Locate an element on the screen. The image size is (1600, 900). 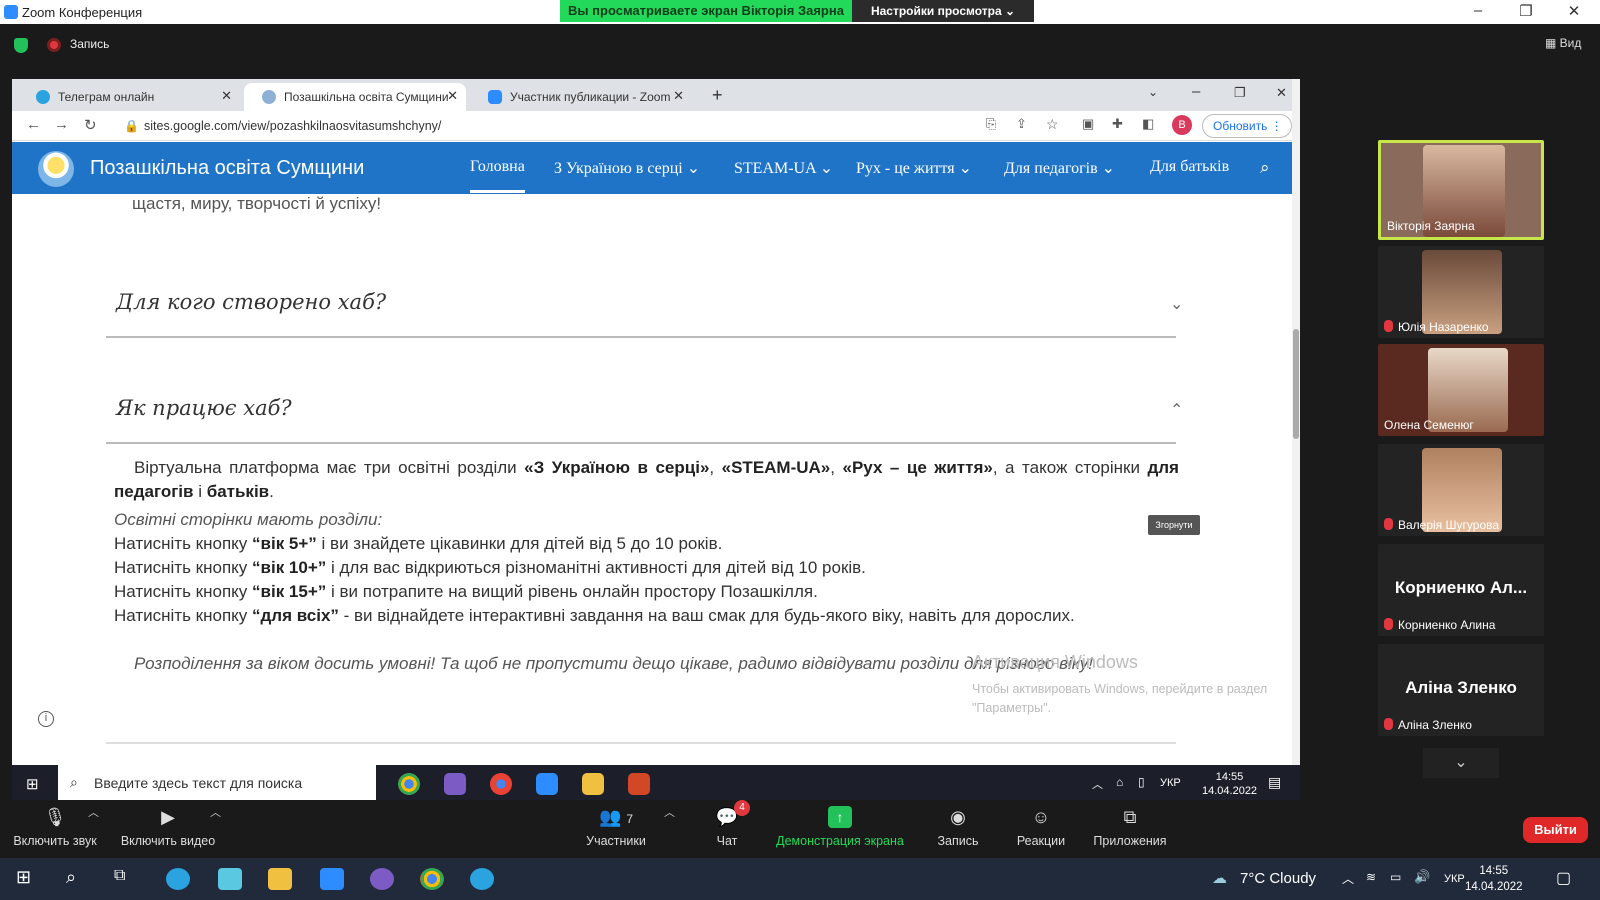
powerpoint-icon is located at coordinates (639, 784).